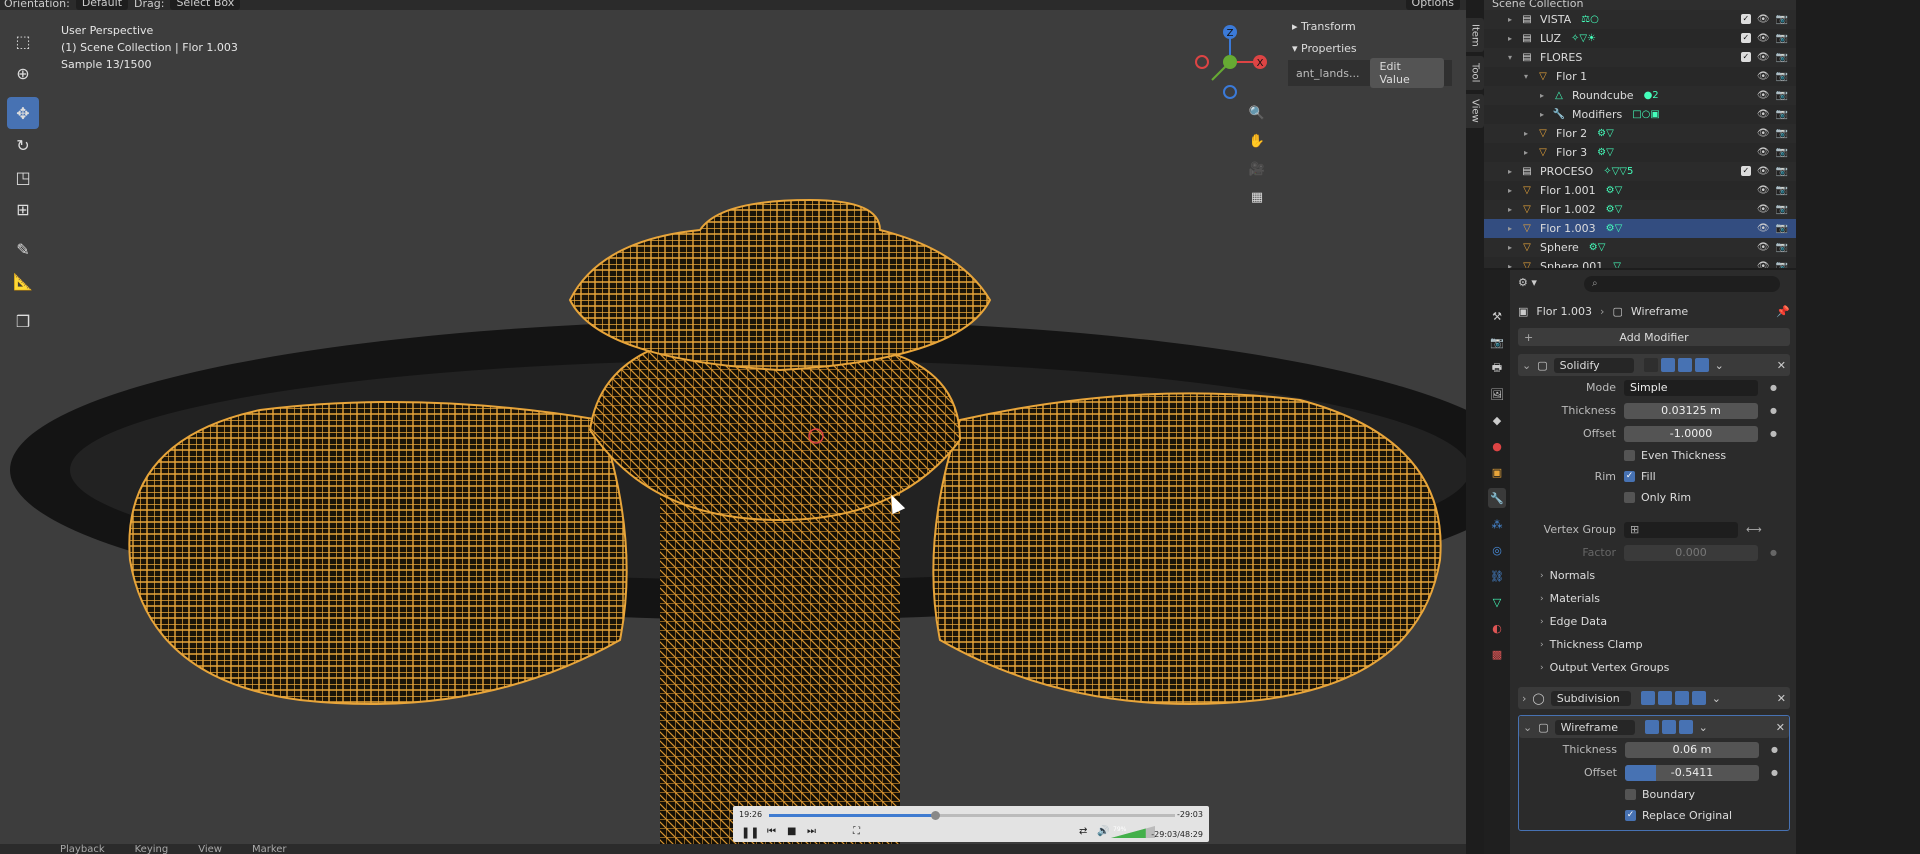 This screenshot has width=1920, height=854. Describe the element at coordinates (1640, 262) in the screenshot. I see `outliner-row: ▸ ▽ Sphere.001 ▽ 👁 📷` at that location.